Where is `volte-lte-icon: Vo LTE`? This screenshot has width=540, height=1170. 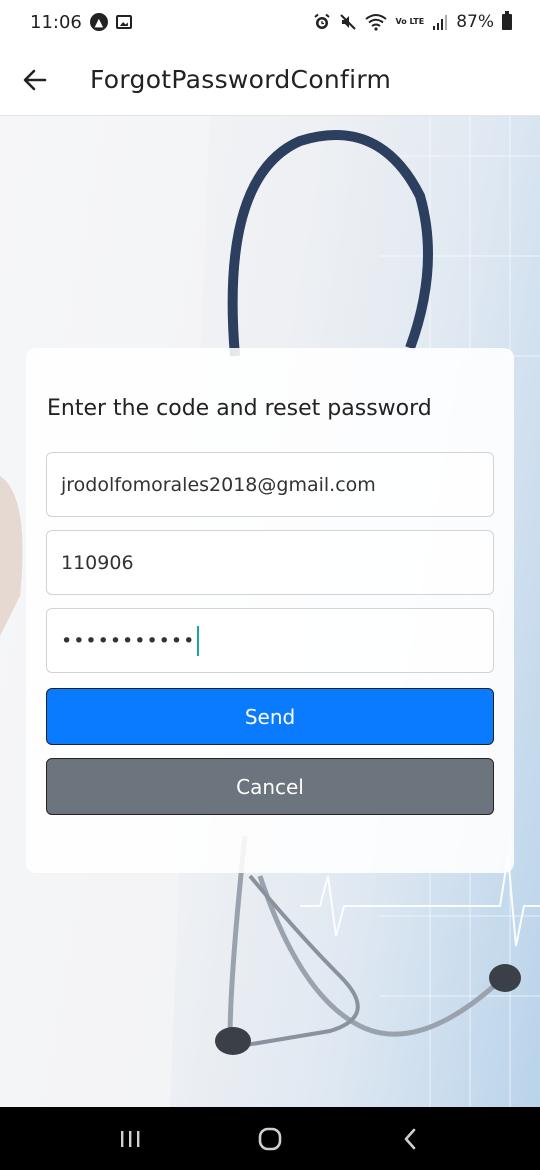 volte-lte-icon: Vo LTE is located at coordinates (410, 21).